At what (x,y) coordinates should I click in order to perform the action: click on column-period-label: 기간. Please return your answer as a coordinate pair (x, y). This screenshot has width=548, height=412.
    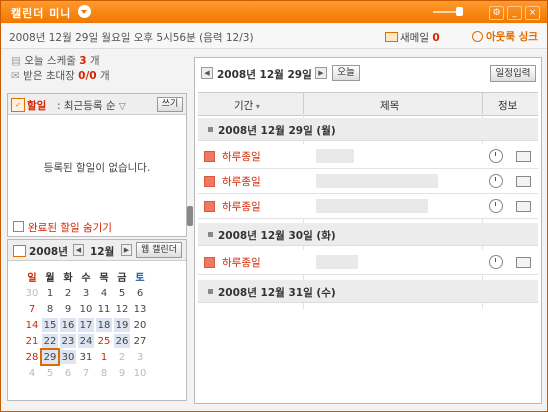
    Looking at the image, I should click on (244, 106).